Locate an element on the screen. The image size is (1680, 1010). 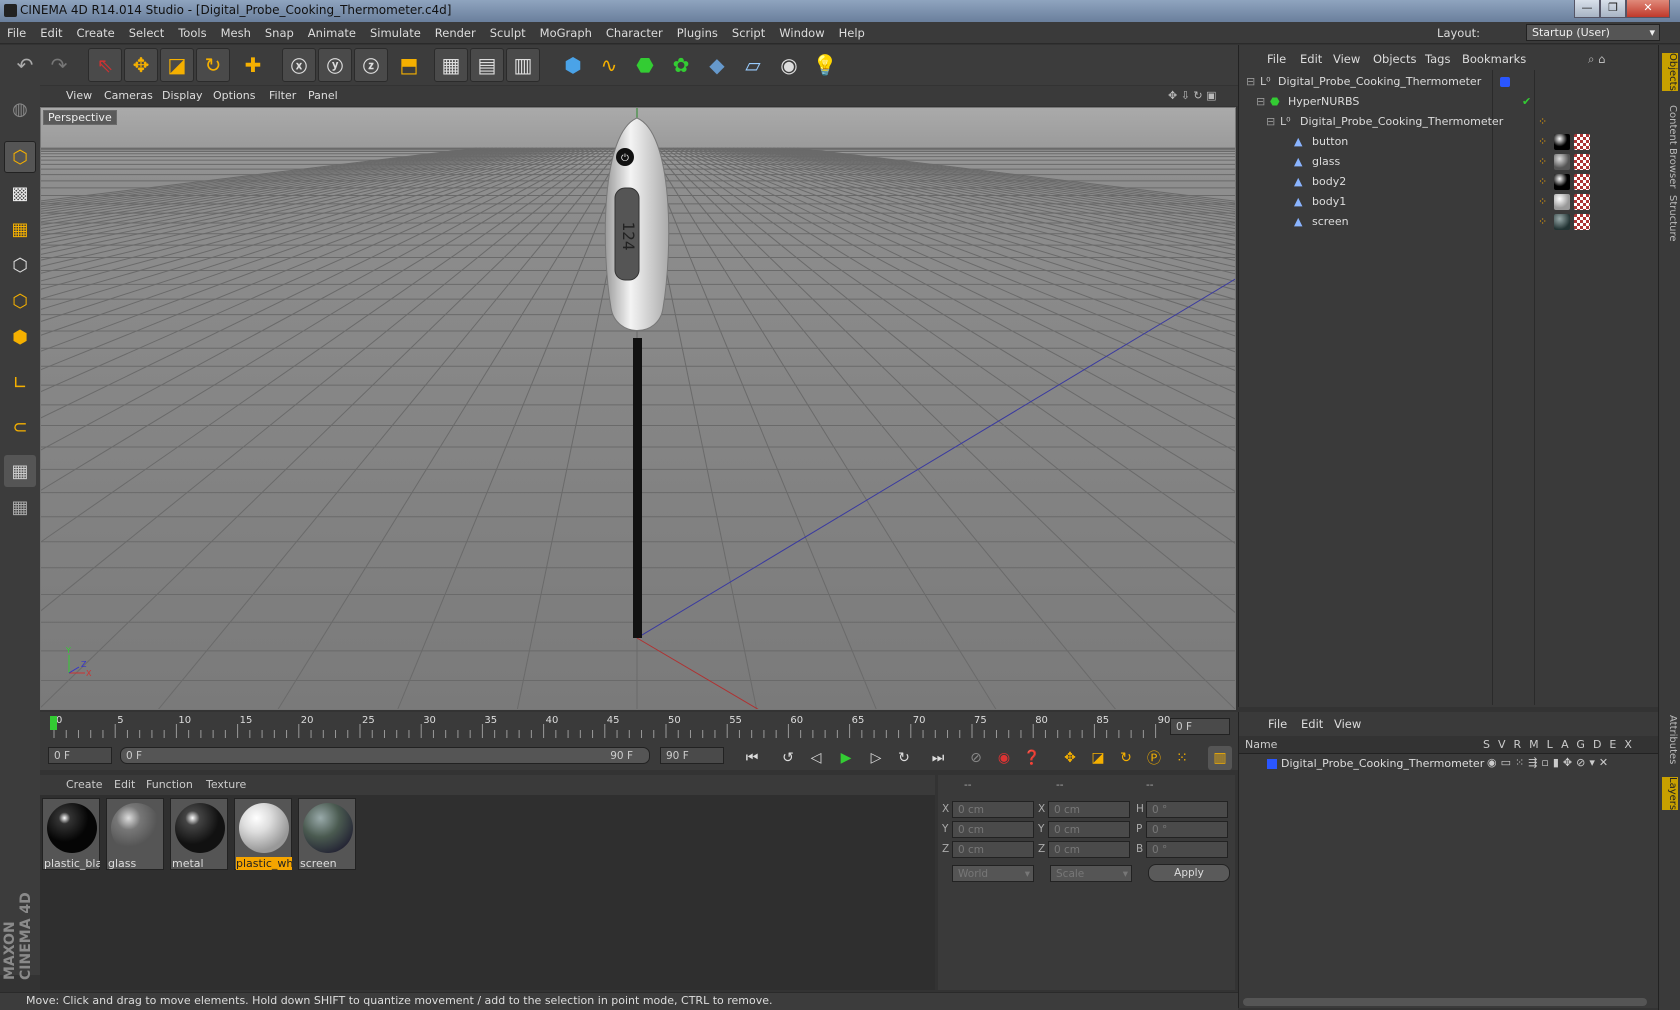
rotation-p-field: 0 ° is located at coordinates (1187, 829).